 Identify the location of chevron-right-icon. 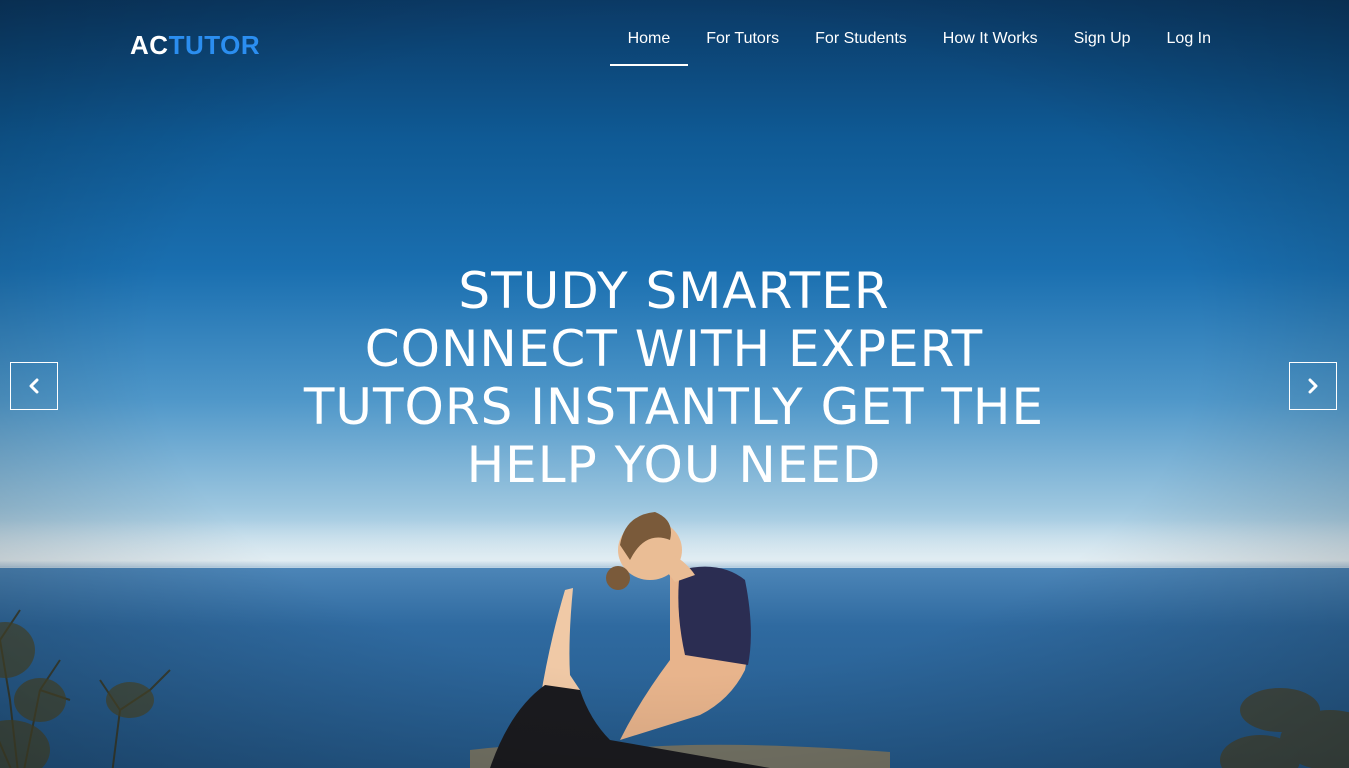
(1313, 386).